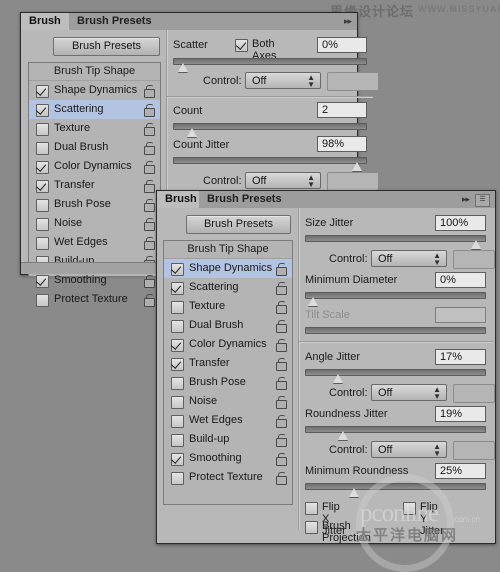  Describe the element at coordinates (94, 128) in the screenshot. I see `panel1-list-item: Texture` at that location.